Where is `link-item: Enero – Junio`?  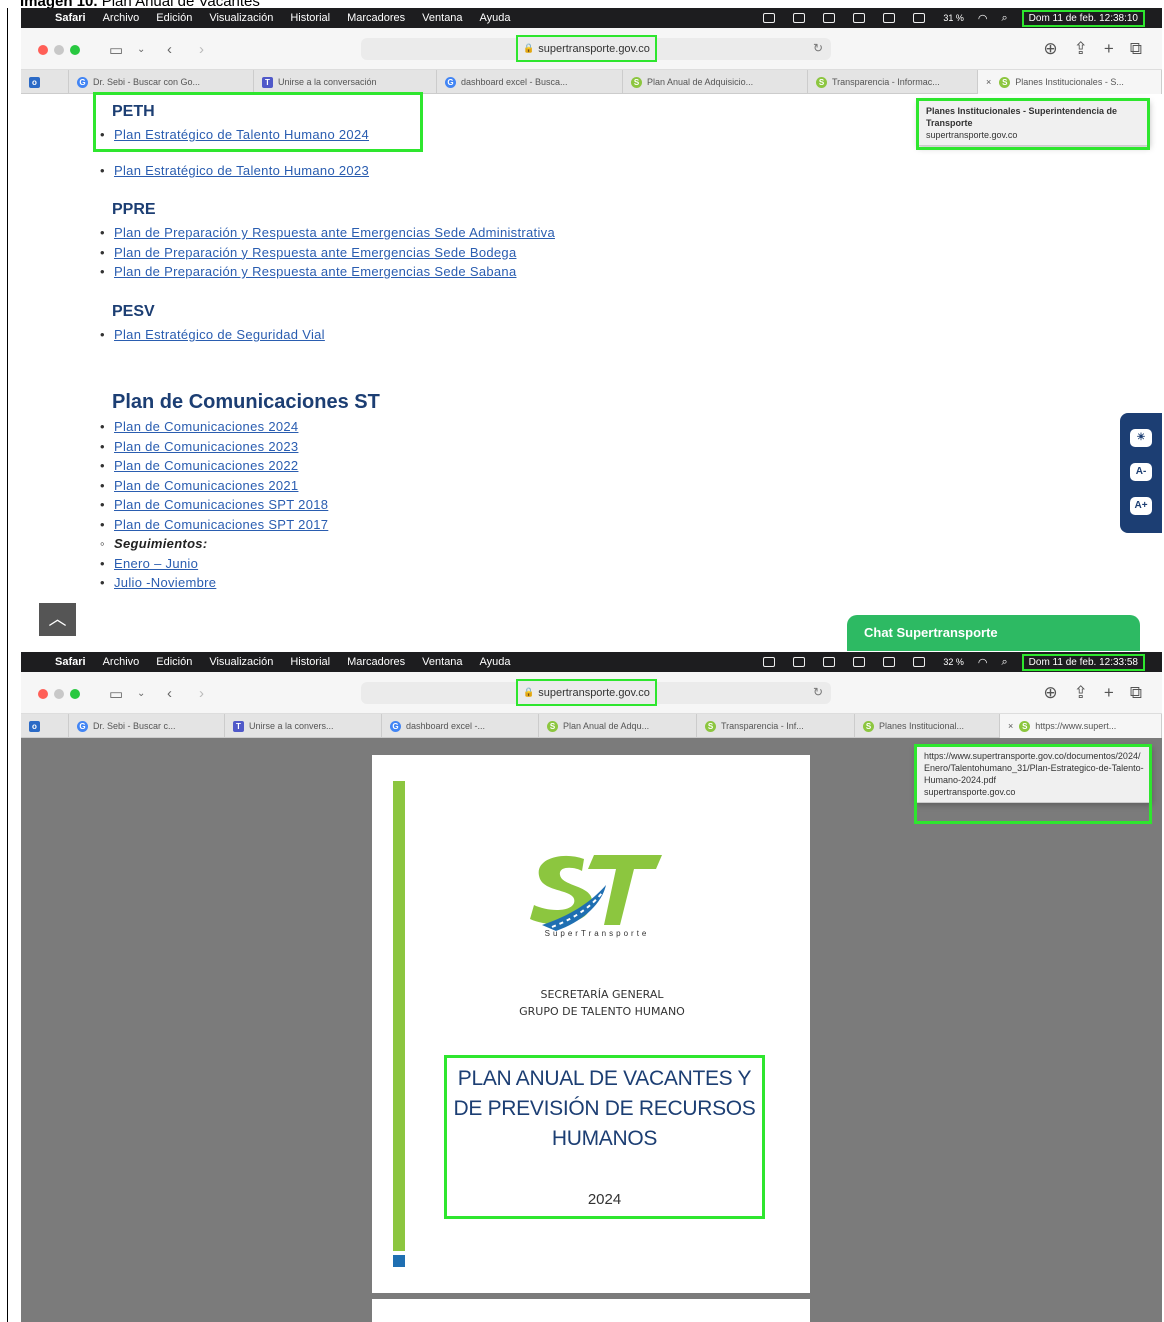 link-item: Enero – Junio is located at coordinates (212, 564).